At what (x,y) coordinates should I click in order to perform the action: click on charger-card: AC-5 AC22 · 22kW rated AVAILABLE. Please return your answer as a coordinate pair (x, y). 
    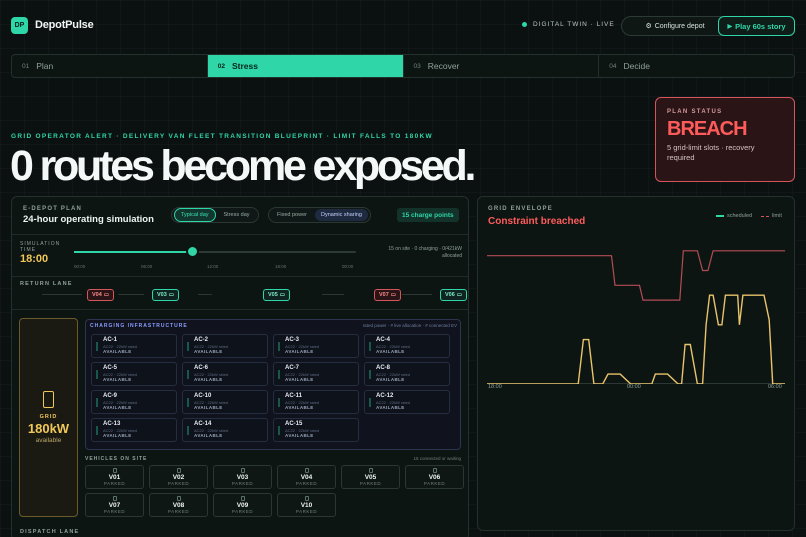
    Looking at the image, I should click on (134, 374).